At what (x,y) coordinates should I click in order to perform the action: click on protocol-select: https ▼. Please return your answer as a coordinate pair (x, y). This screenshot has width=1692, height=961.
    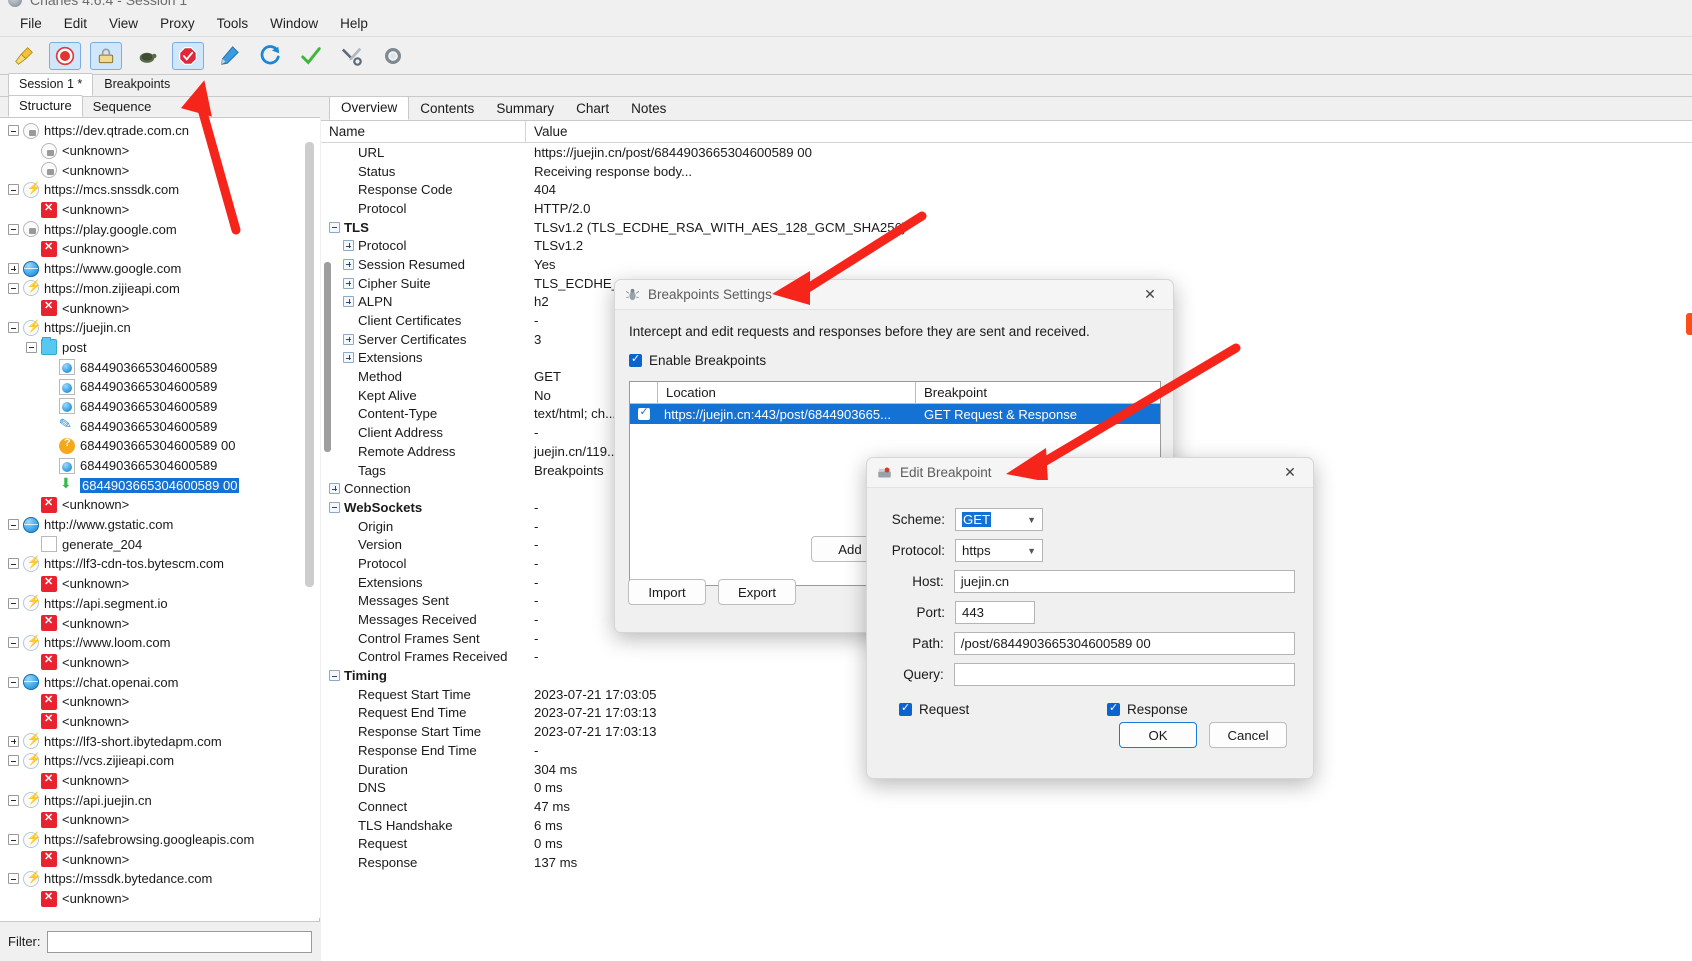
    Looking at the image, I should click on (999, 550).